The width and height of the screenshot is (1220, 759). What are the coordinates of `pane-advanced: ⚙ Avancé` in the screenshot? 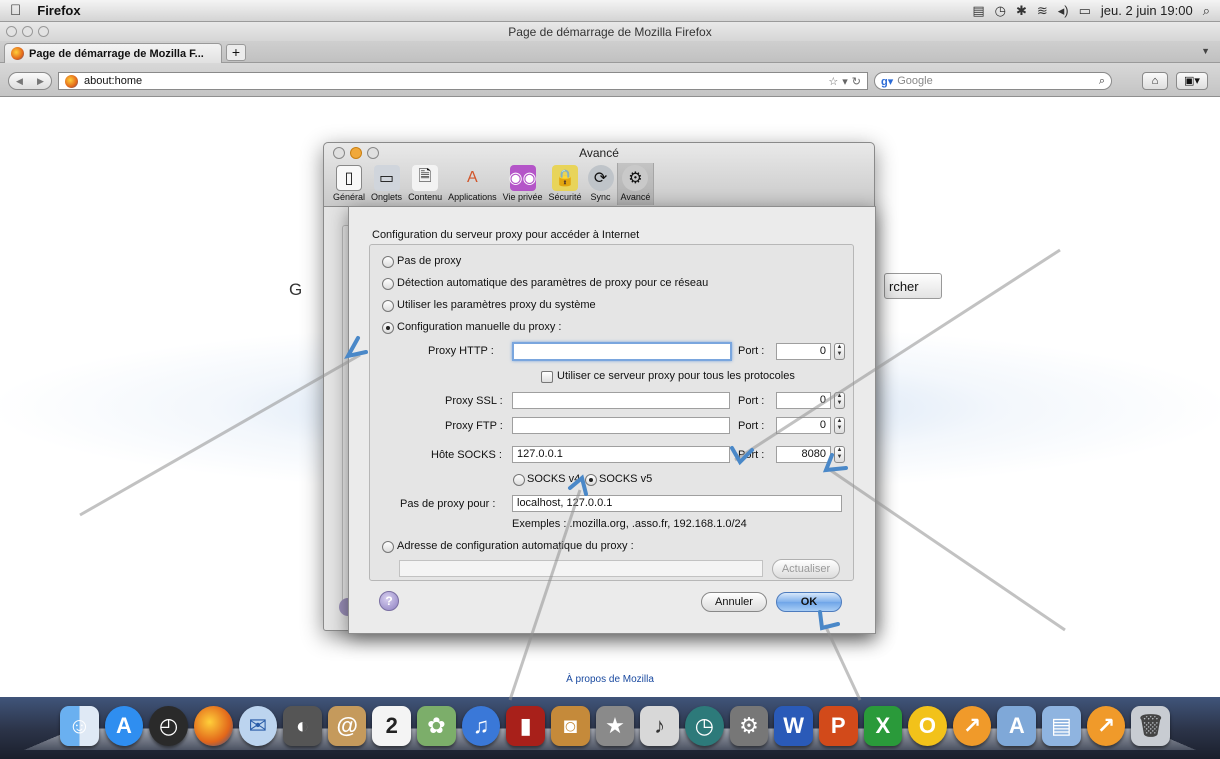 It's located at (635, 184).